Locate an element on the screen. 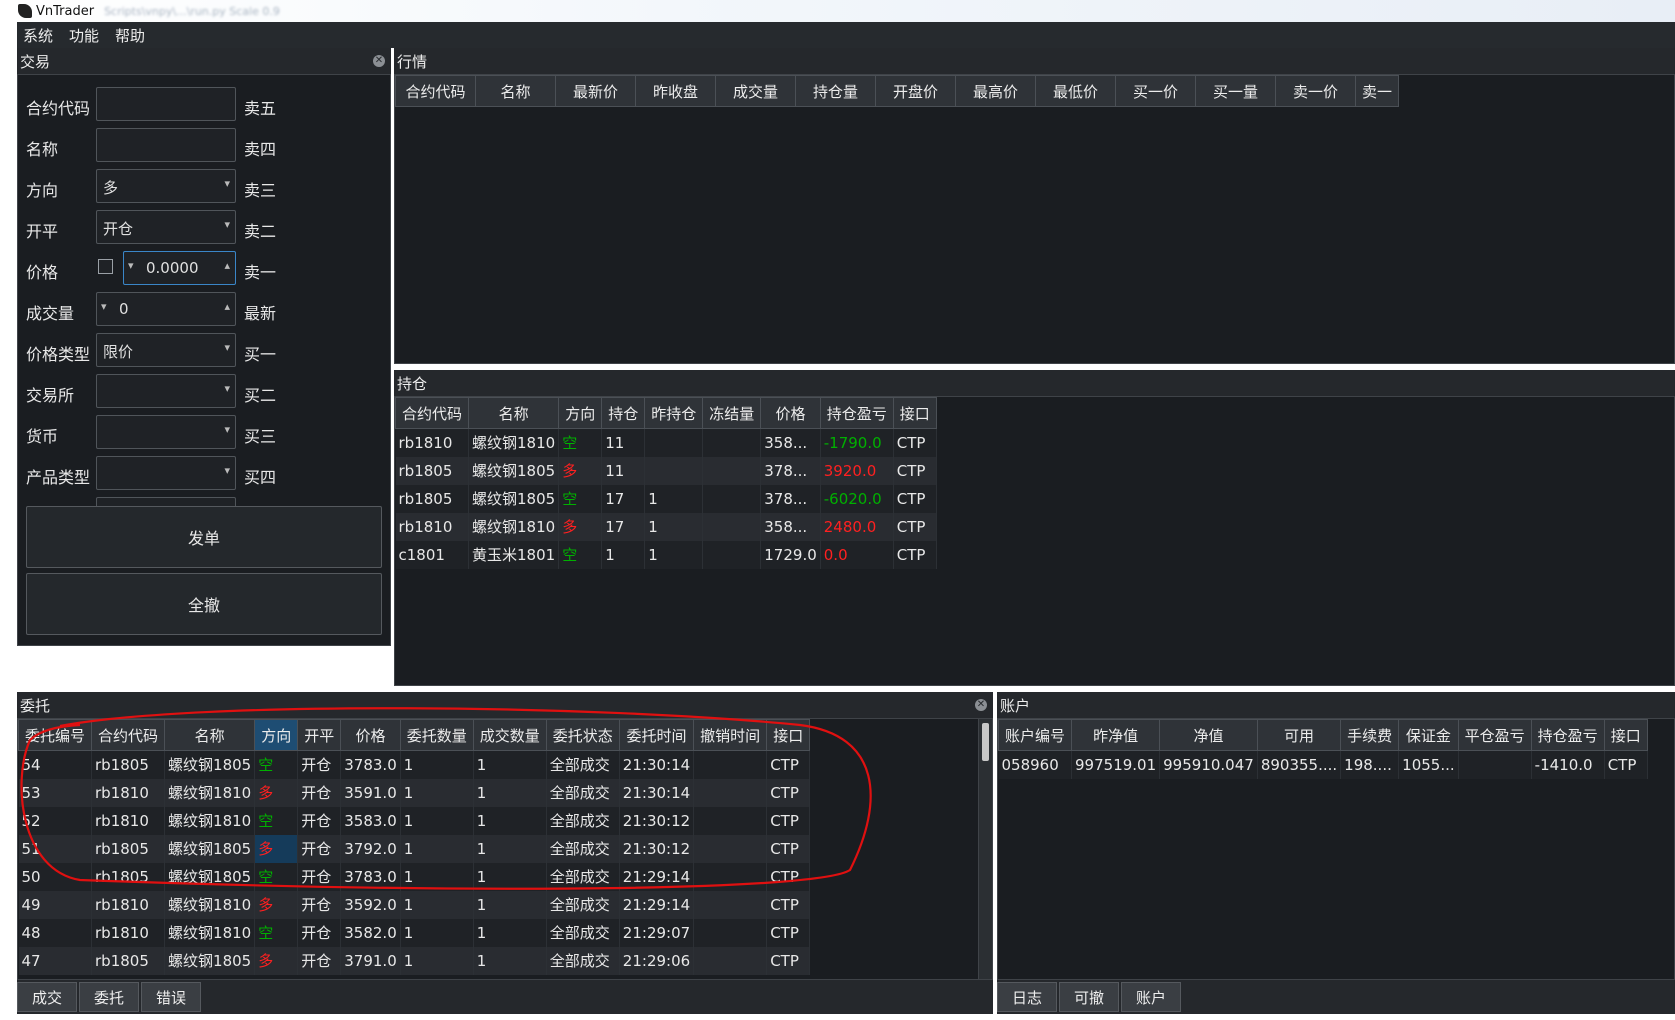 The height and width of the screenshot is (1020, 1675). column-header: 成交数量 is located at coordinates (509, 735).